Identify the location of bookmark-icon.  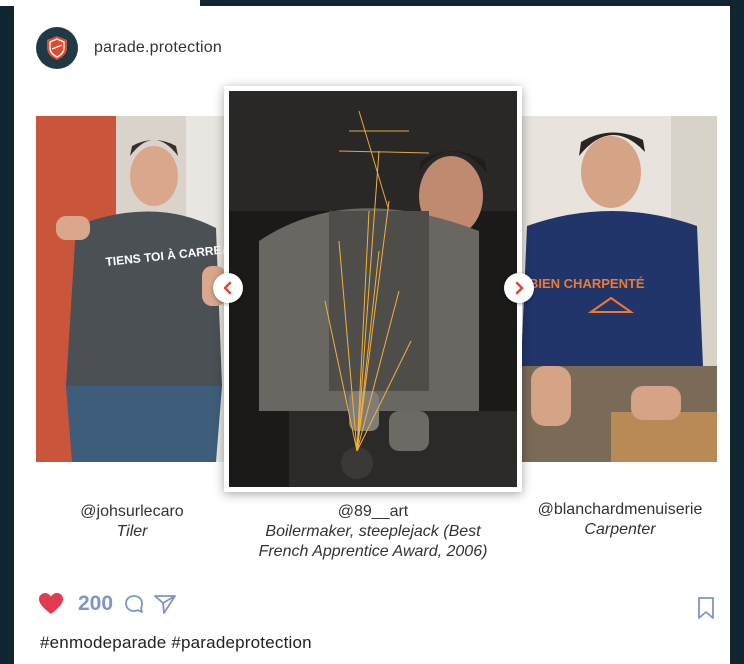
(706, 608).